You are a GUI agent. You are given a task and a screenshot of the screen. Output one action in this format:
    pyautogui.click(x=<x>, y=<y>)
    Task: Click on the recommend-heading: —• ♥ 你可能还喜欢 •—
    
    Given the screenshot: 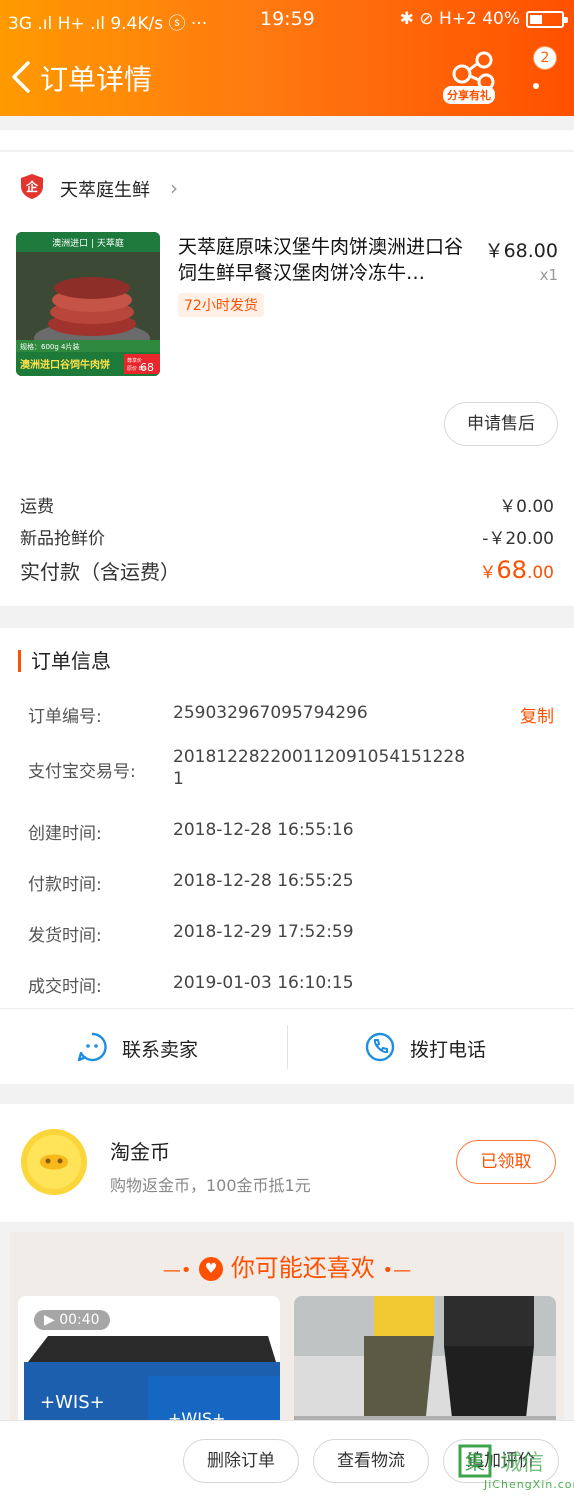 What is the action you would take?
    pyautogui.click(x=287, y=1265)
    